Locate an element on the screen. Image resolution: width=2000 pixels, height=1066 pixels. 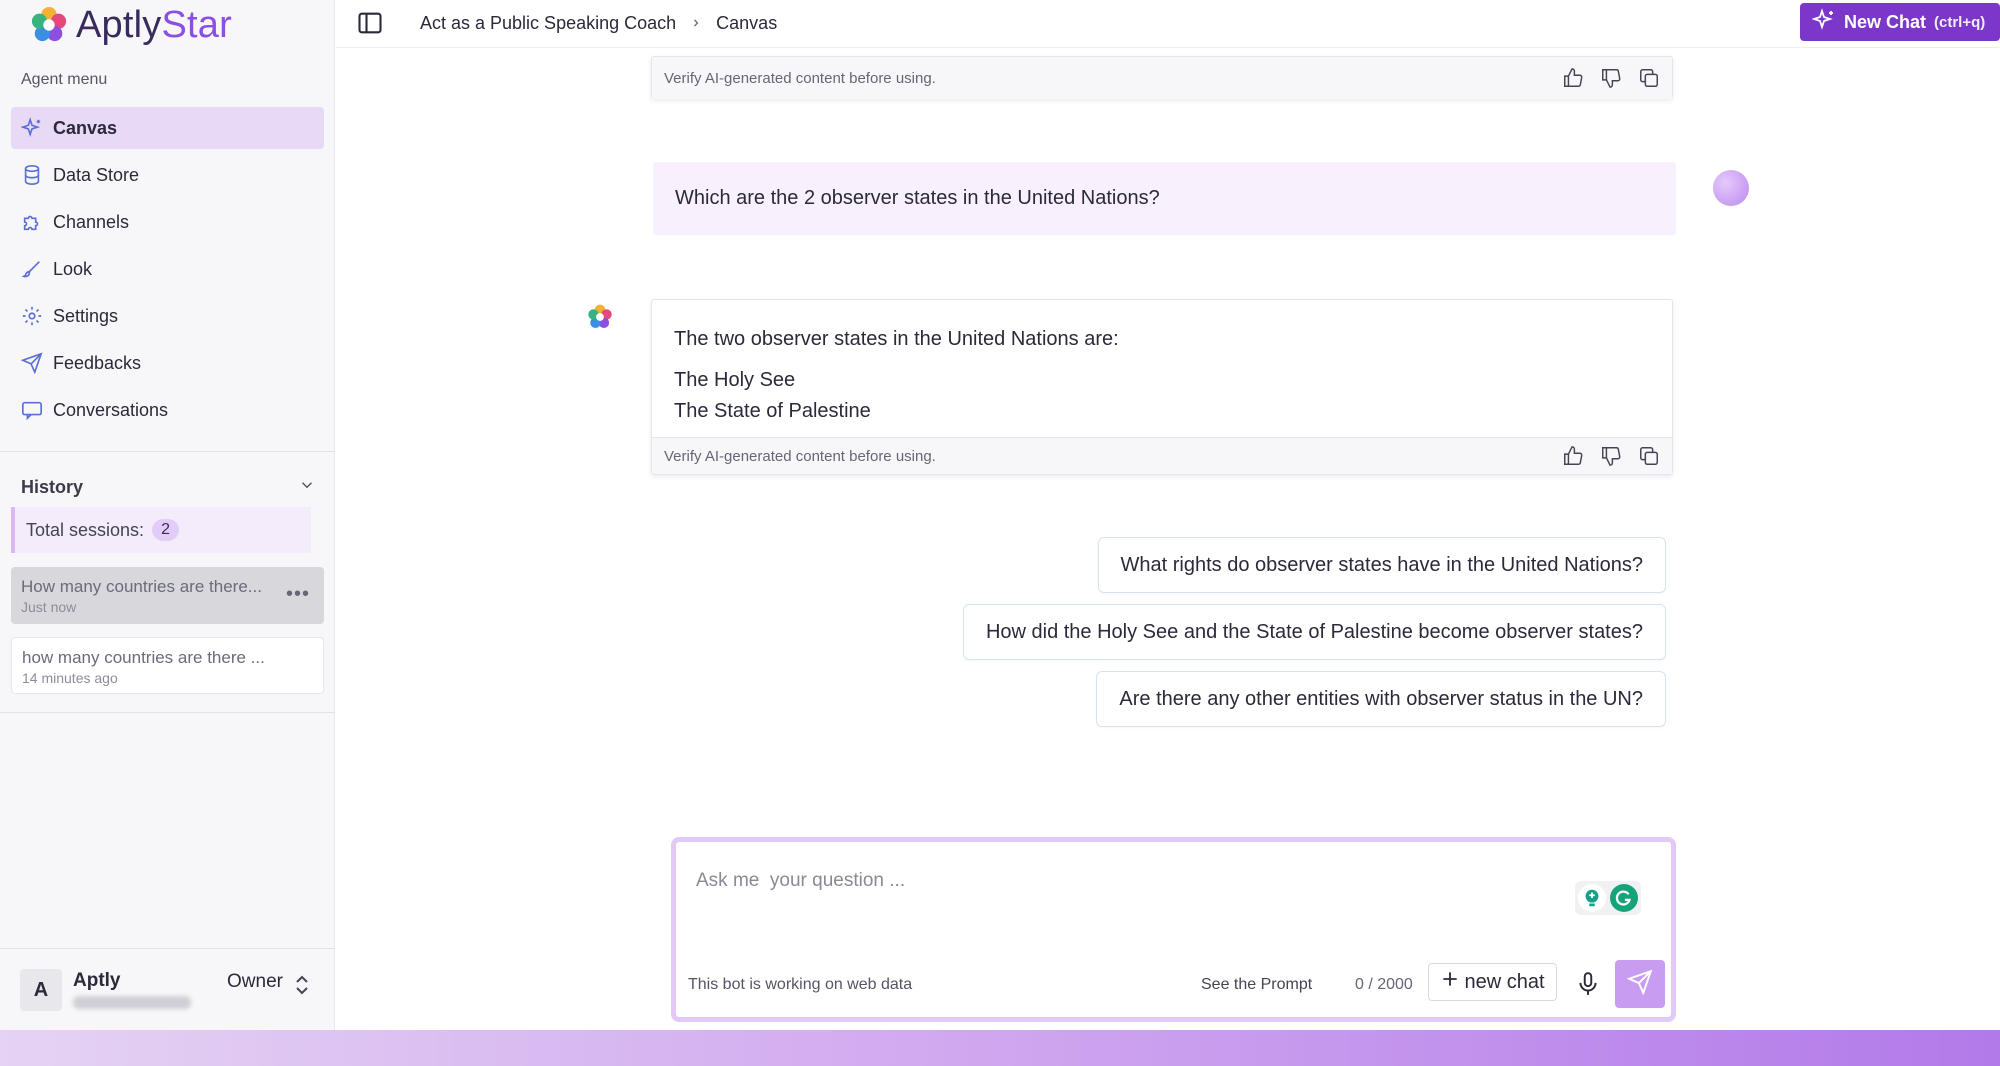
plus-icon is located at coordinates (1450, 982).